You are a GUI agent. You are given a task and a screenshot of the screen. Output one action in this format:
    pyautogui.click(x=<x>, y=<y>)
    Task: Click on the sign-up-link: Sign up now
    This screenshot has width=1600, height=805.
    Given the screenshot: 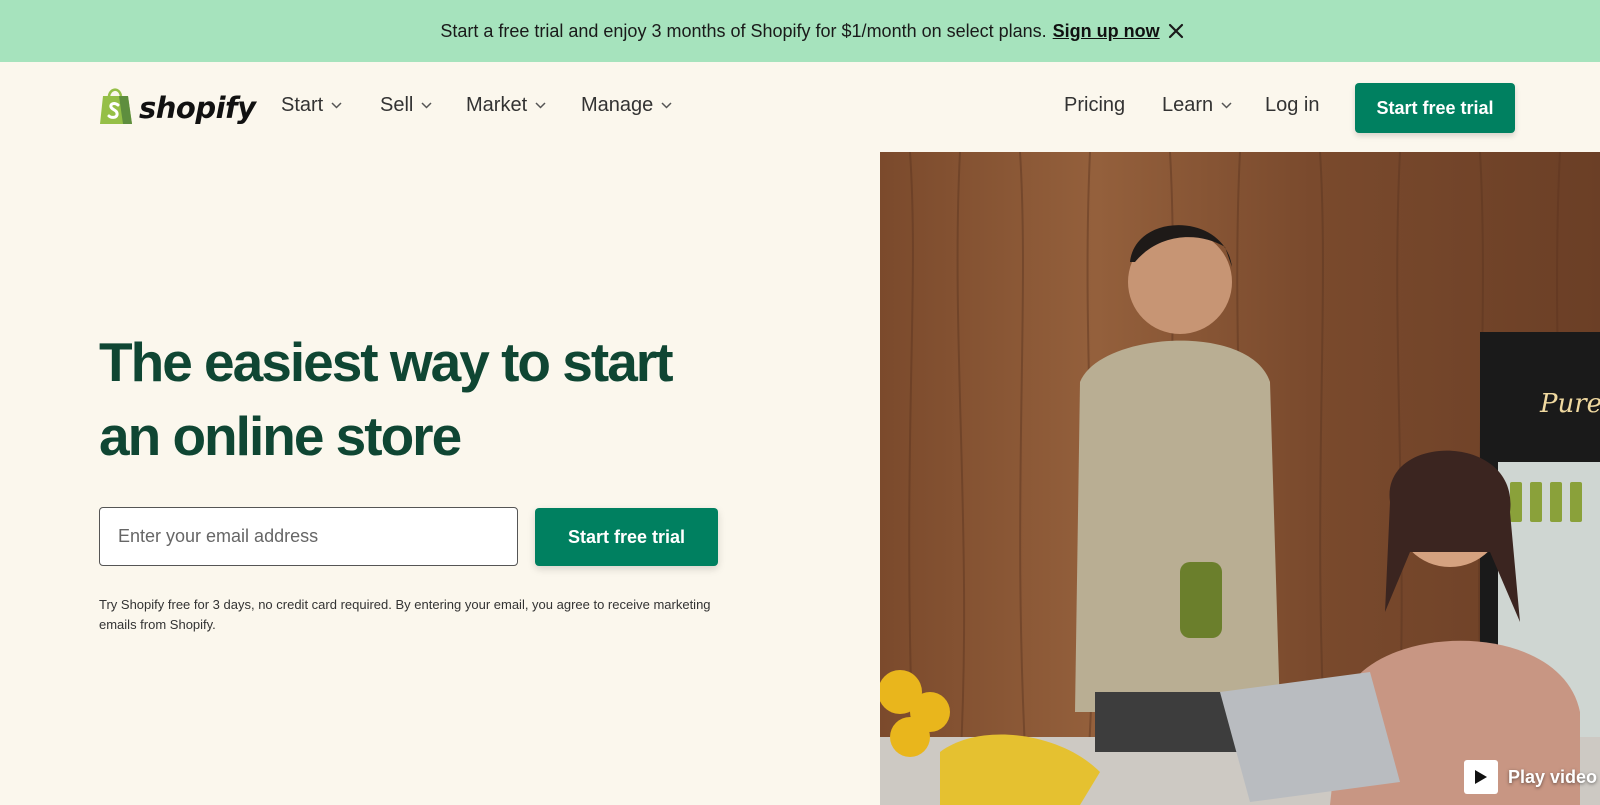 What is the action you would take?
    pyautogui.click(x=1106, y=31)
    